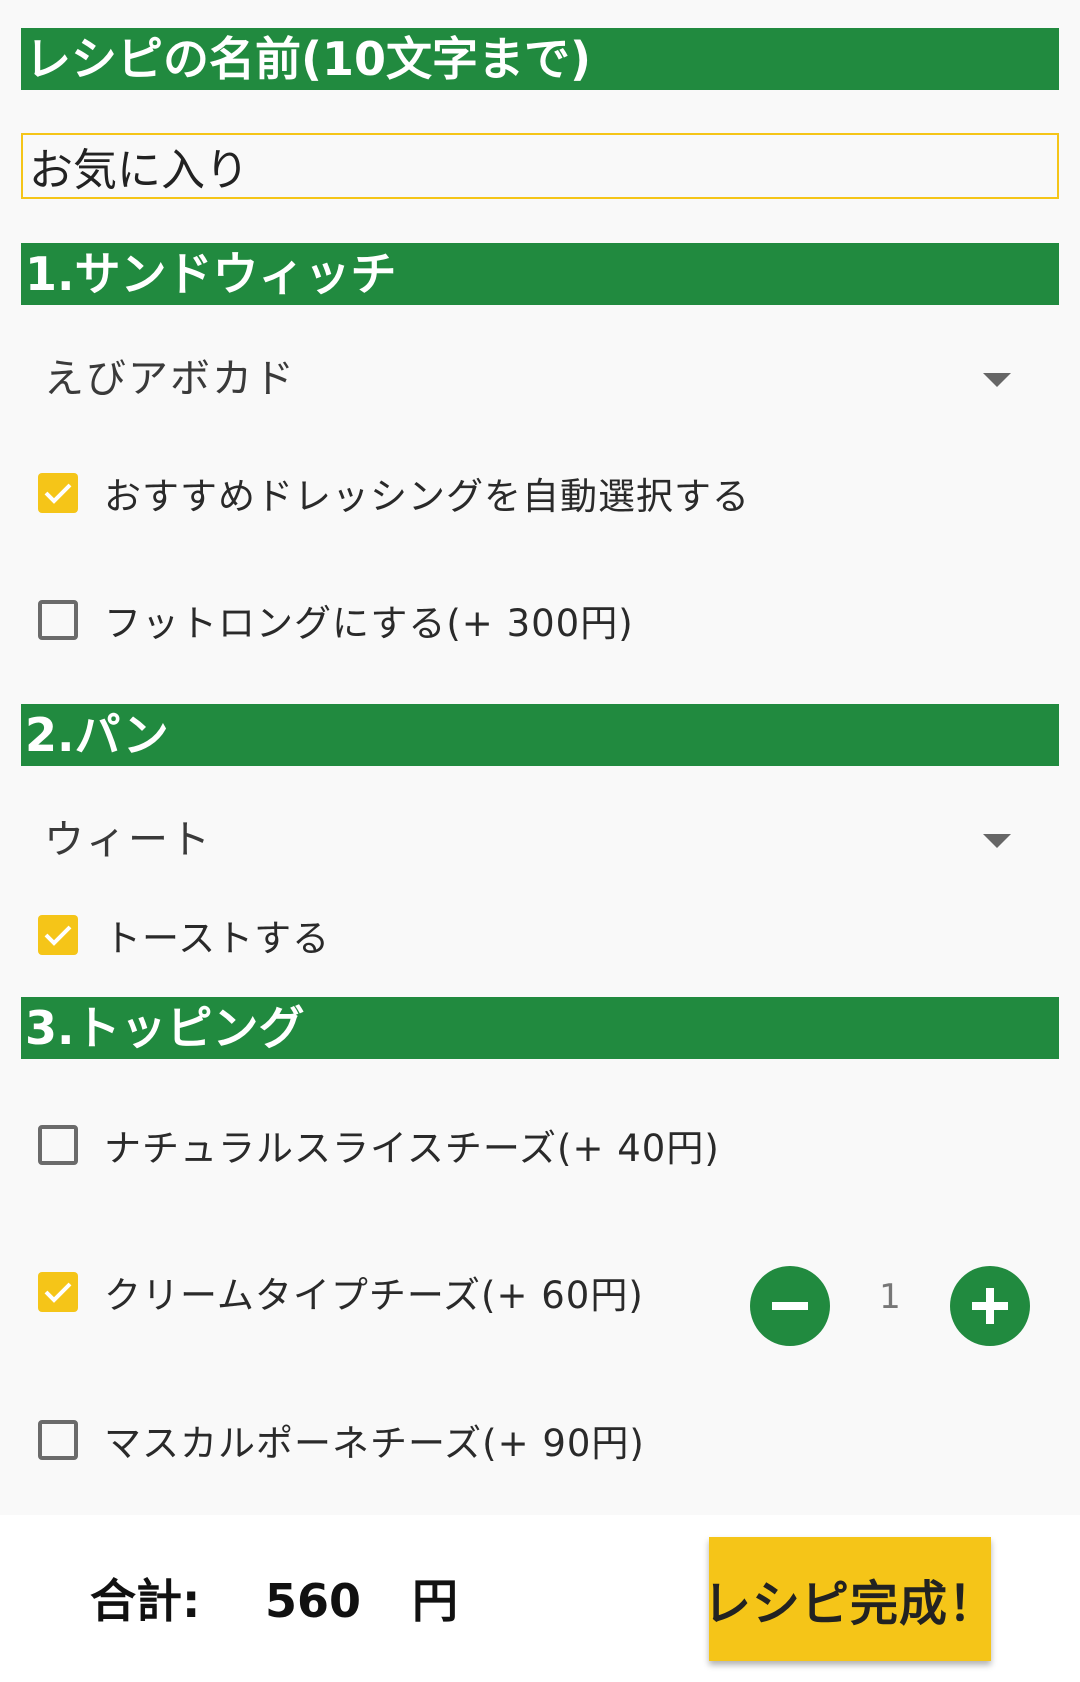  What do you see at coordinates (369, 623) in the screenshot?
I see `footlong-label: フットロングにする(+ 300円)` at bounding box center [369, 623].